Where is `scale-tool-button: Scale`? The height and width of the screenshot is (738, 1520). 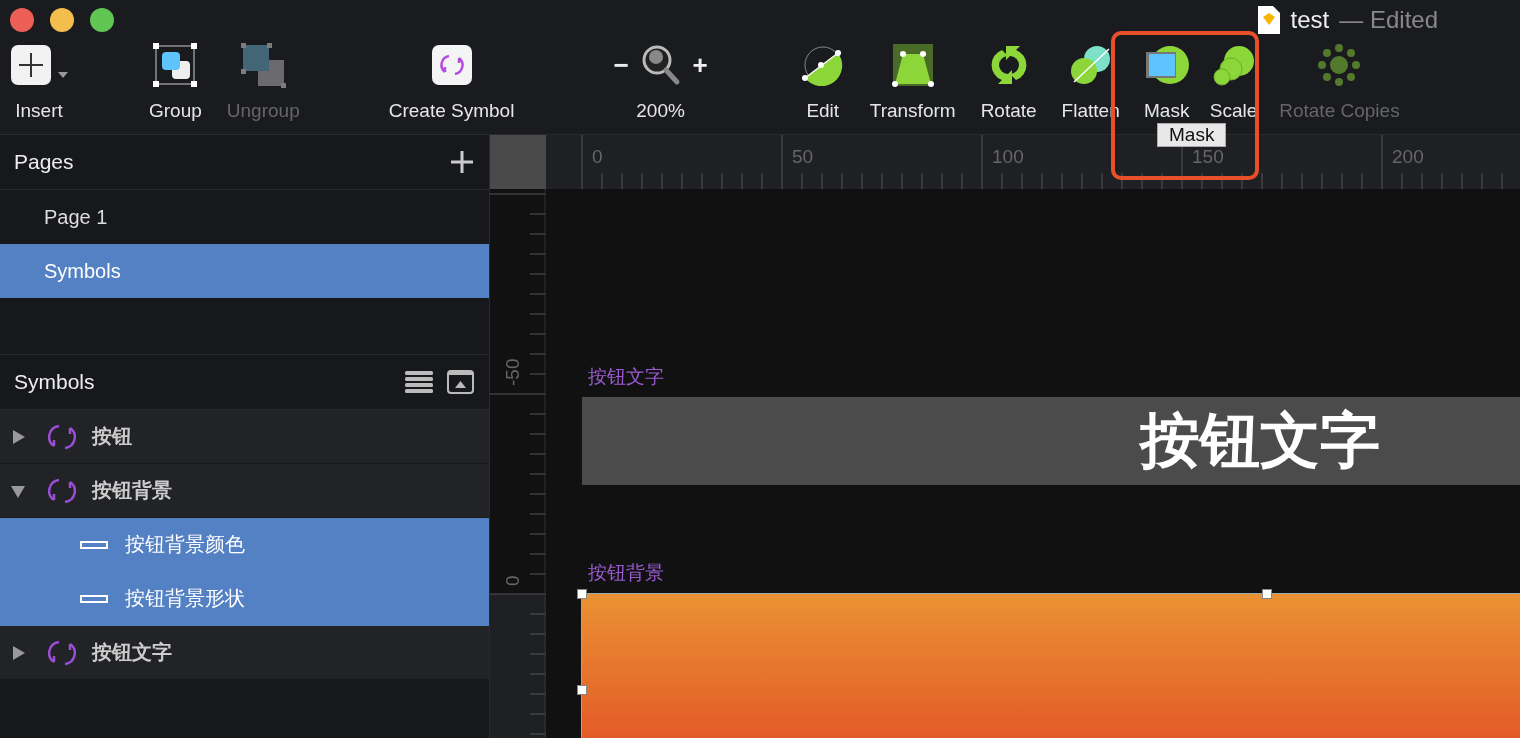 scale-tool-button: Scale is located at coordinates (1233, 81).